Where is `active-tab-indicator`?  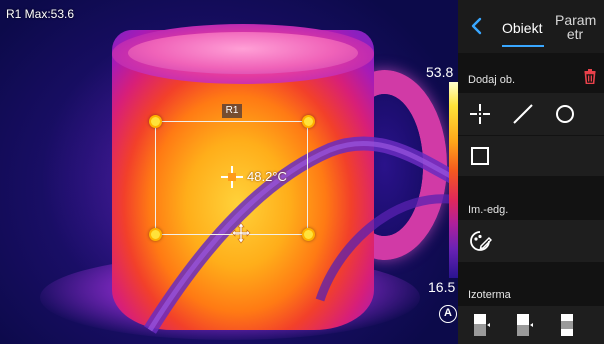 active-tab-indicator is located at coordinates (523, 46).